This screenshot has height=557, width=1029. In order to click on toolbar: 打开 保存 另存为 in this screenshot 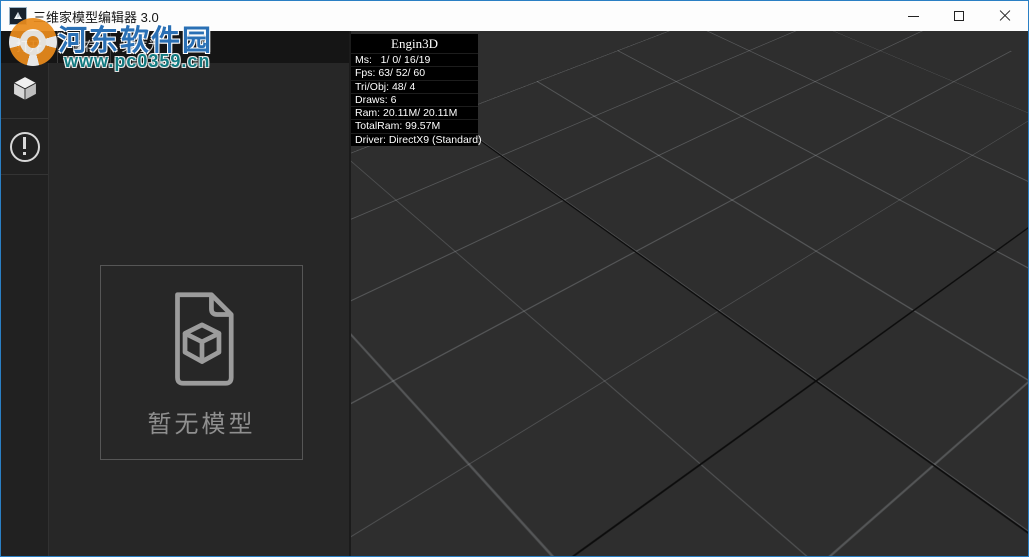, I will do `click(175, 47)`.